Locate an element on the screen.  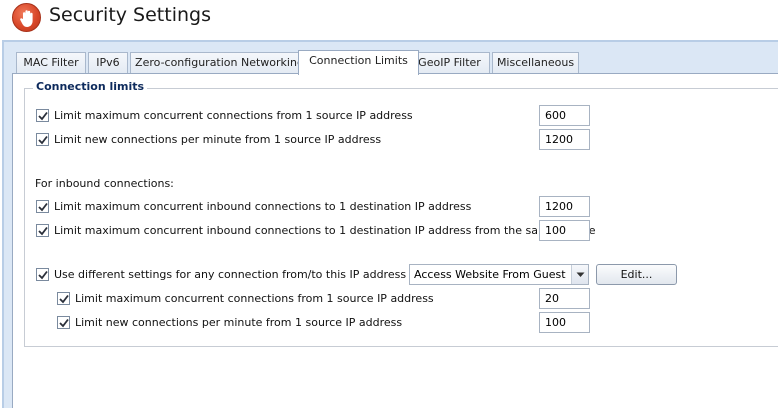
max-concurrent-input is located at coordinates (564, 115).